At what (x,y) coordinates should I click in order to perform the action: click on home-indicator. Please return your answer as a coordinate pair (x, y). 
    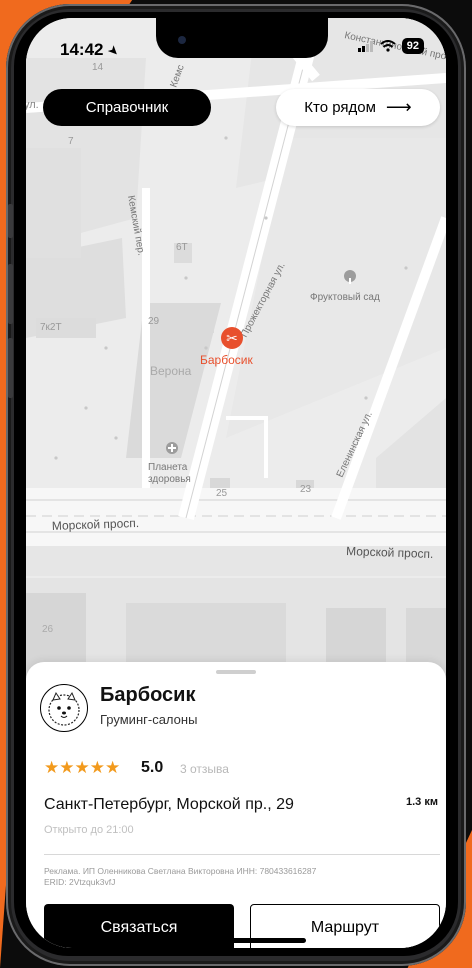
    Looking at the image, I should click on (236, 940).